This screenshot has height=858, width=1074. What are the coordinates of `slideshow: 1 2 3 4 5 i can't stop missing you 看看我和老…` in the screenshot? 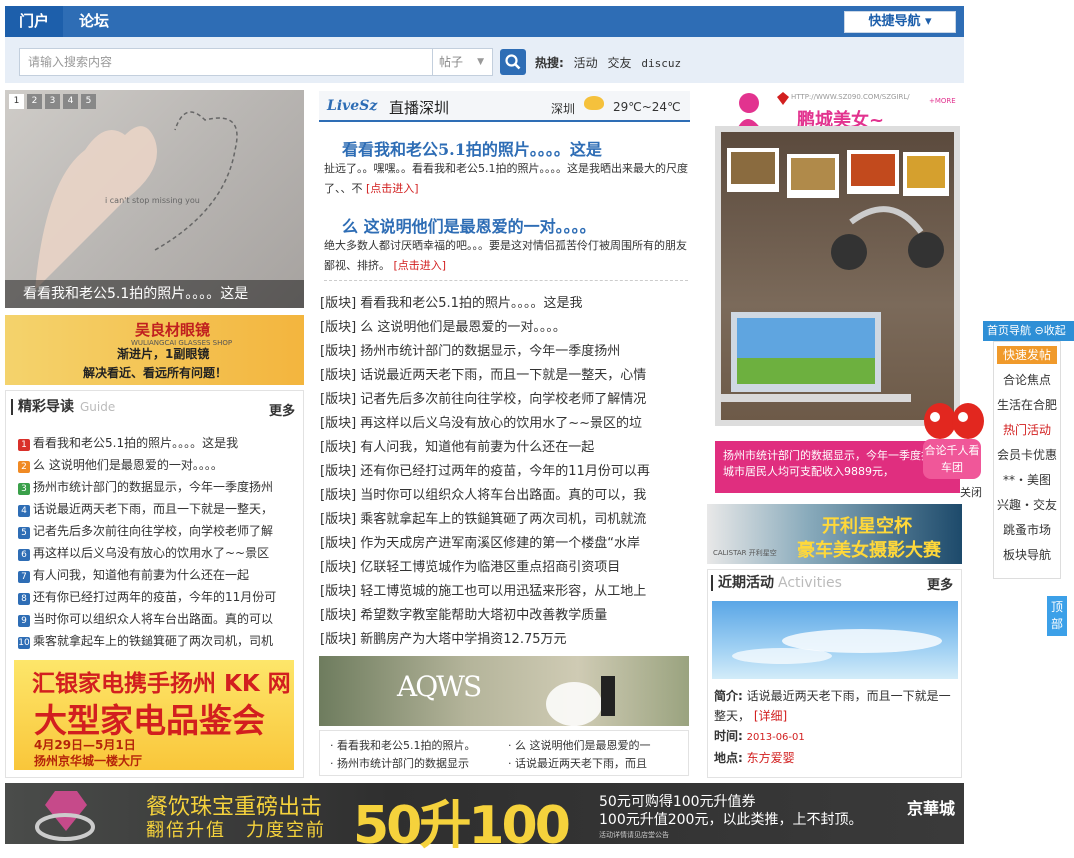 It's located at (154, 199).